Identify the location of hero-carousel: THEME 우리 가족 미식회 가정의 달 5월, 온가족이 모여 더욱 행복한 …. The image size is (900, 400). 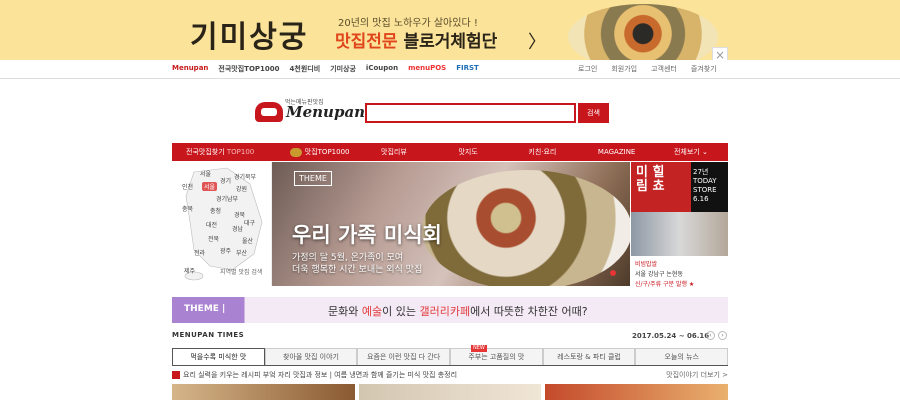
(451, 224).